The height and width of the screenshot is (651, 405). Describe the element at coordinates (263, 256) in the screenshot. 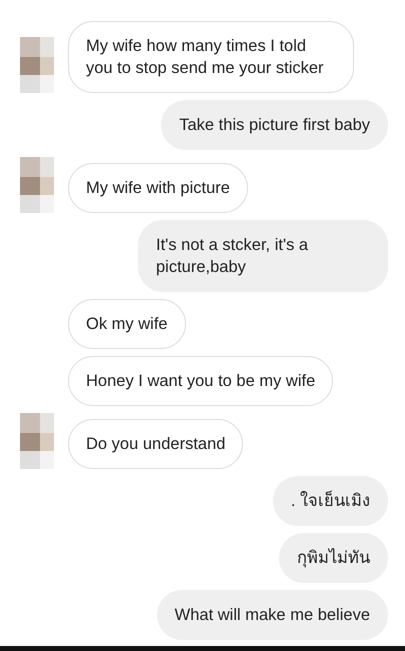

I see `sent-message: It's not a stcker, it's a picture,baby` at that location.